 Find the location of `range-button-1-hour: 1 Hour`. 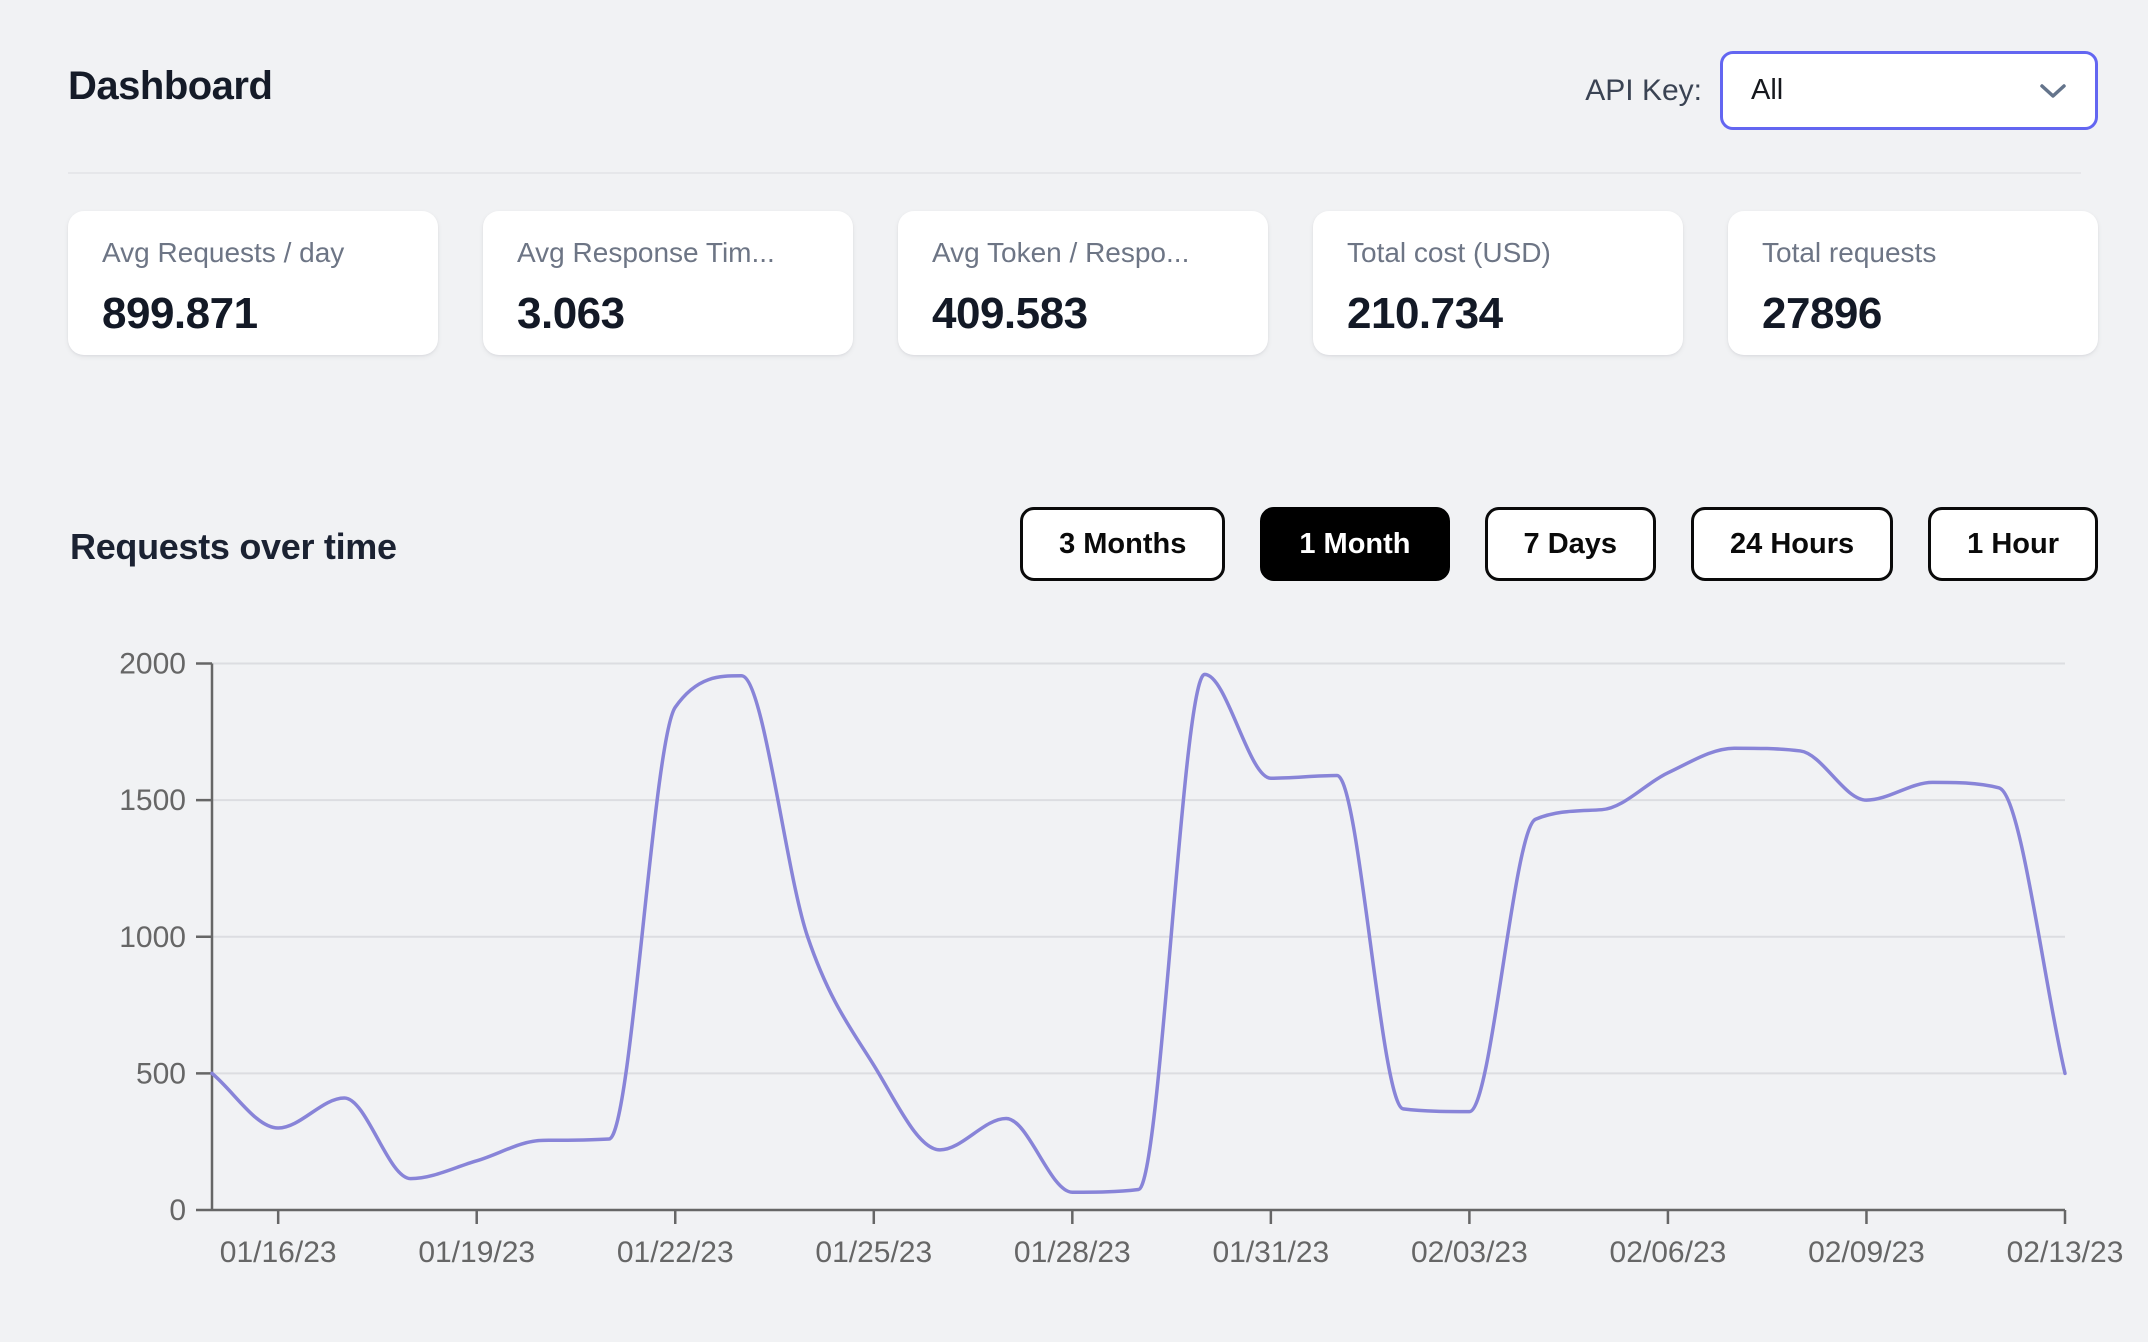

range-button-1-hour: 1 Hour is located at coordinates (2013, 544).